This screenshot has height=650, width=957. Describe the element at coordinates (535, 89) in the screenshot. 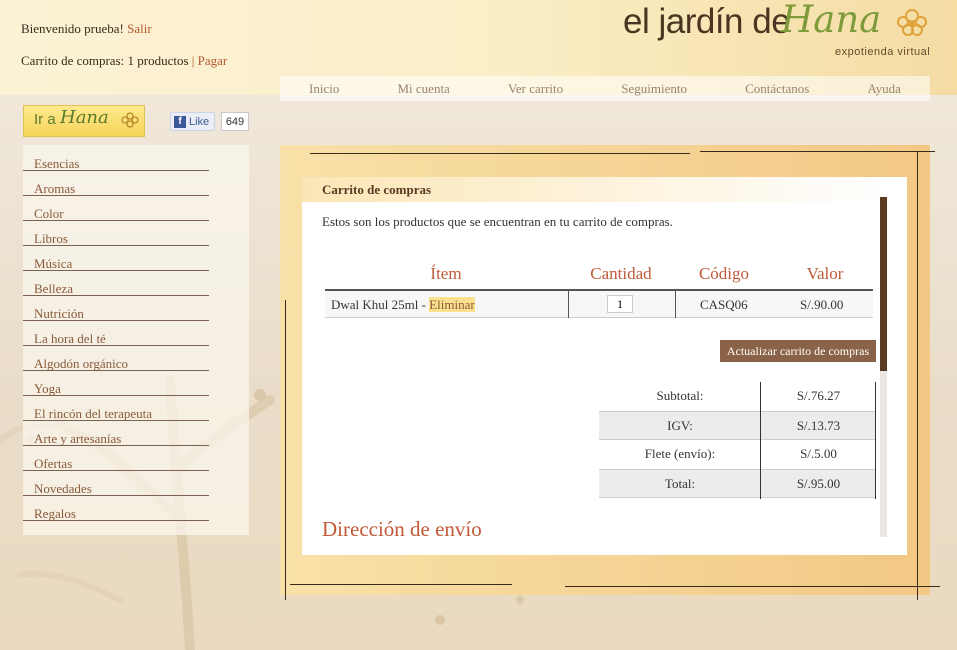

I see `nav-ver-carrito: Ver carrito` at that location.